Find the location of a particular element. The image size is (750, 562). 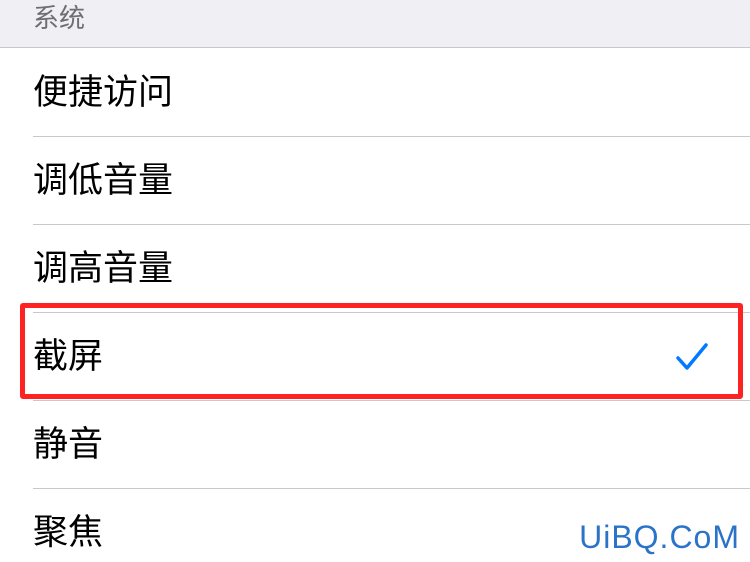

checkmark-icon is located at coordinates (692, 356).